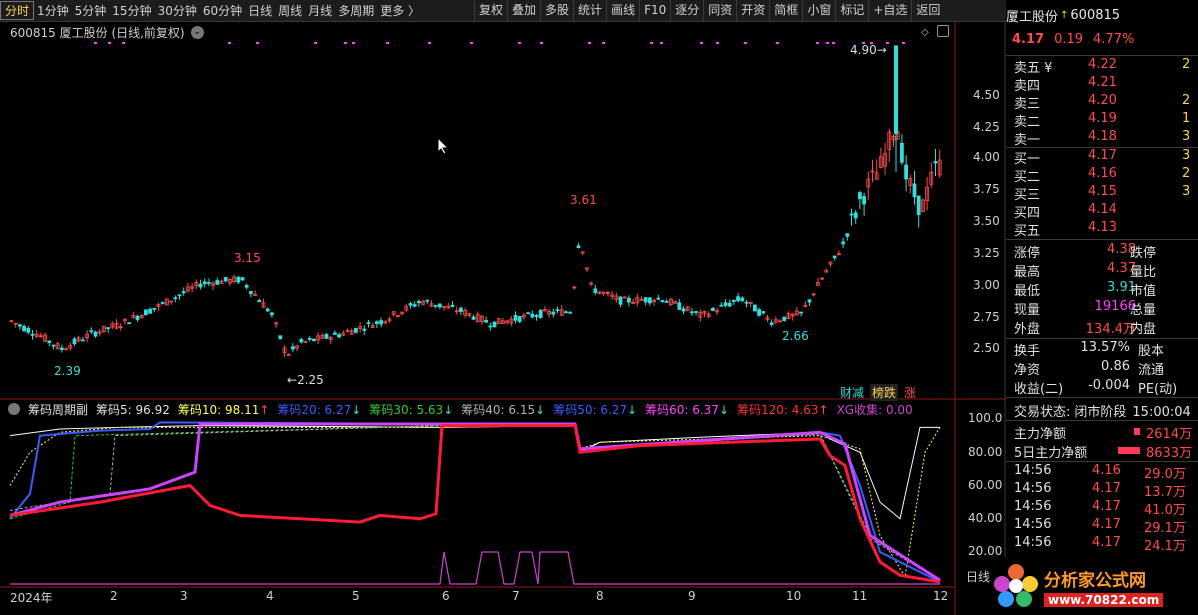 This screenshot has width=1198, height=615. Describe the element at coordinates (978, 576) in the screenshot. I see `bottom-period-label: 日线` at that location.